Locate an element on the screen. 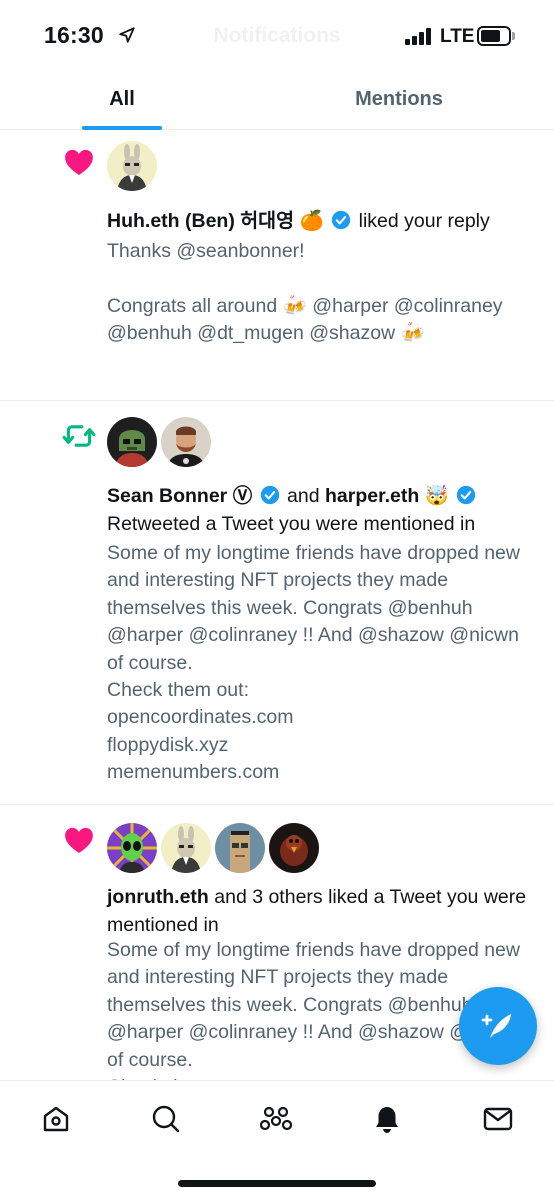 The width and height of the screenshot is (554, 1200). nav-spaces is located at coordinates (276, 1119).